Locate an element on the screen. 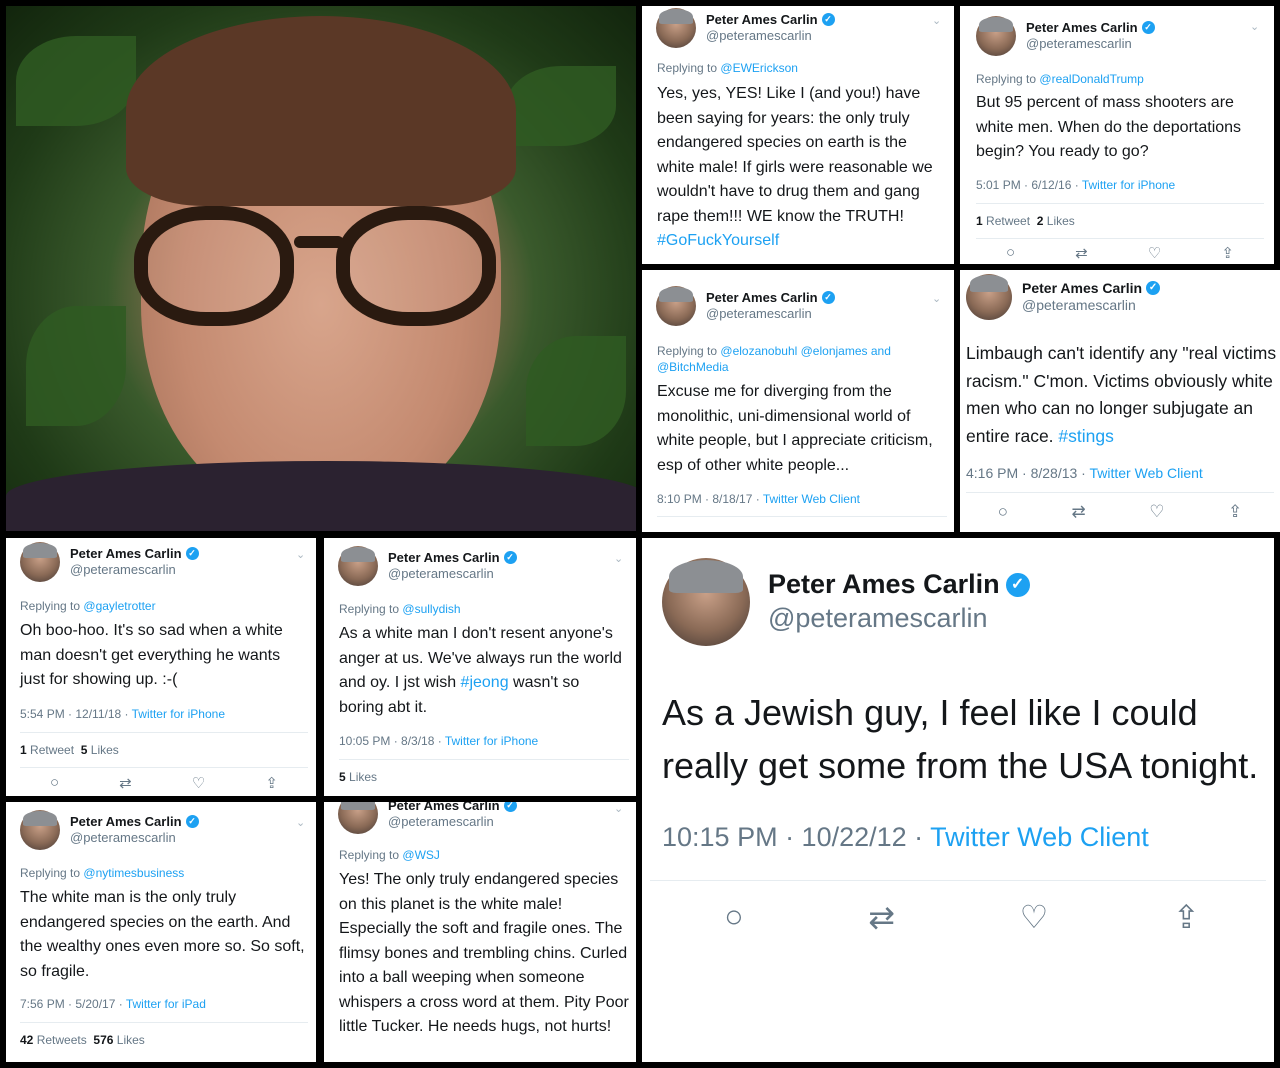 The width and height of the screenshot is (1280, 1068). replying-to: Replying to @sullydish is located at coordinates (400, 609).